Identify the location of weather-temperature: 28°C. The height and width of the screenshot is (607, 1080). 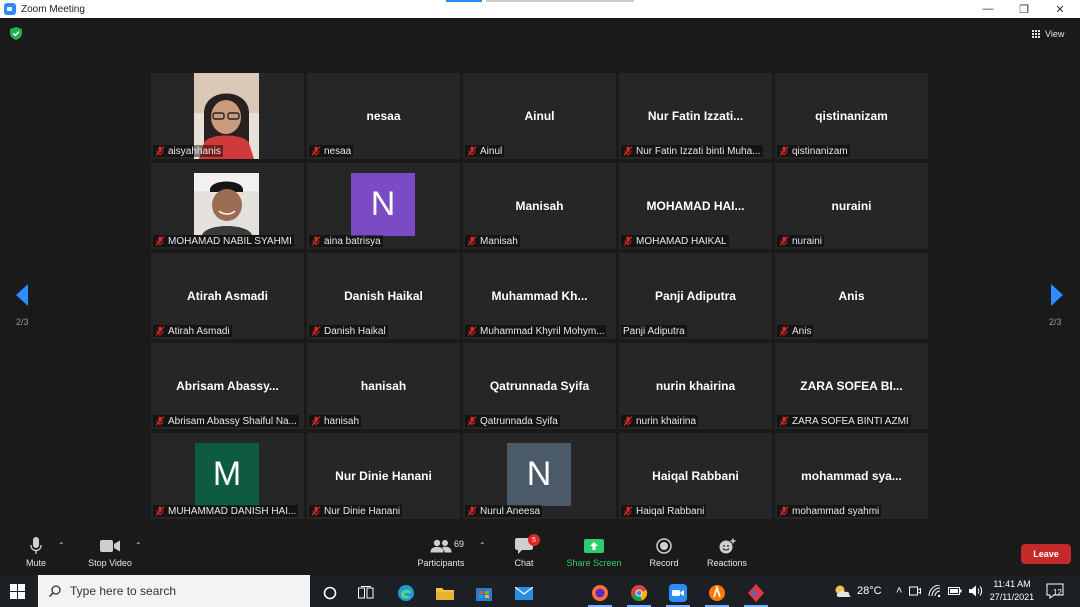
(869, 591).